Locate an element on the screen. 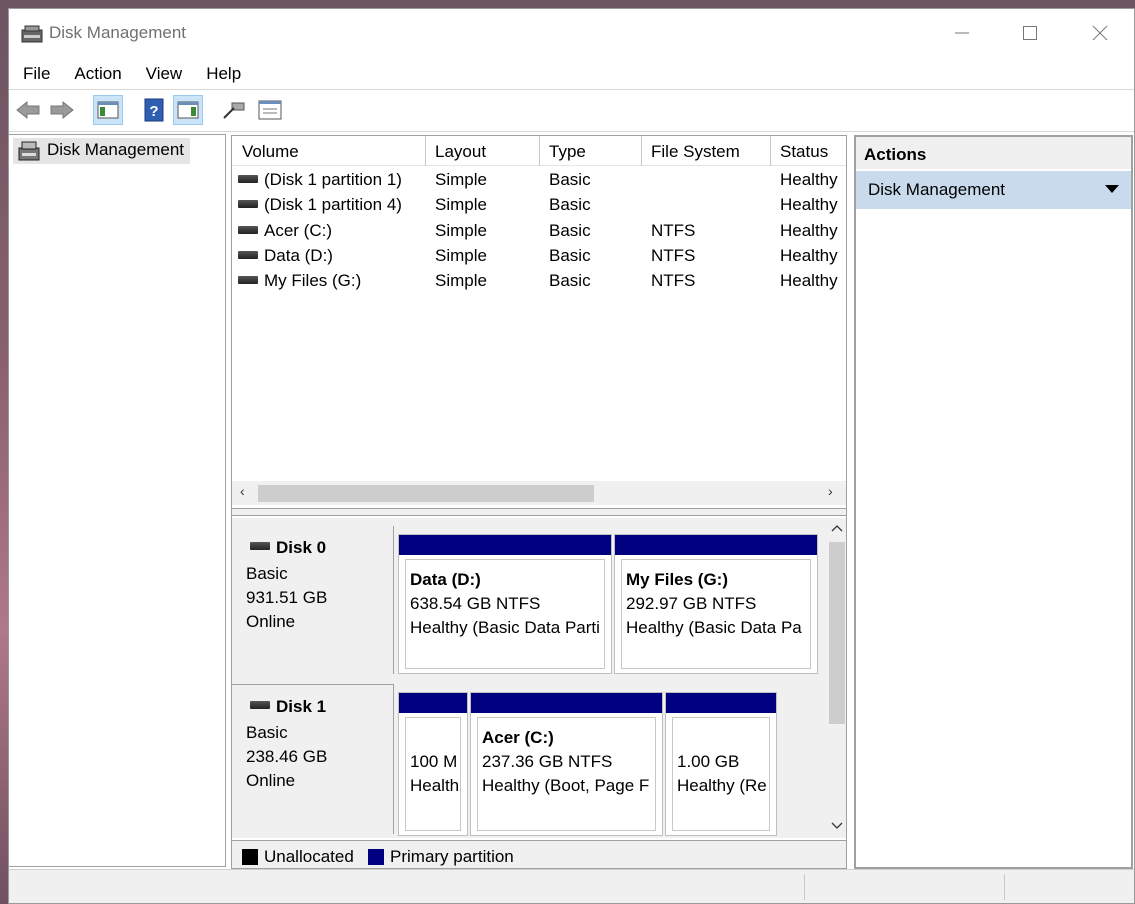 The image size is (1135, 904). minimize-button is located at coordinates (962, 33).